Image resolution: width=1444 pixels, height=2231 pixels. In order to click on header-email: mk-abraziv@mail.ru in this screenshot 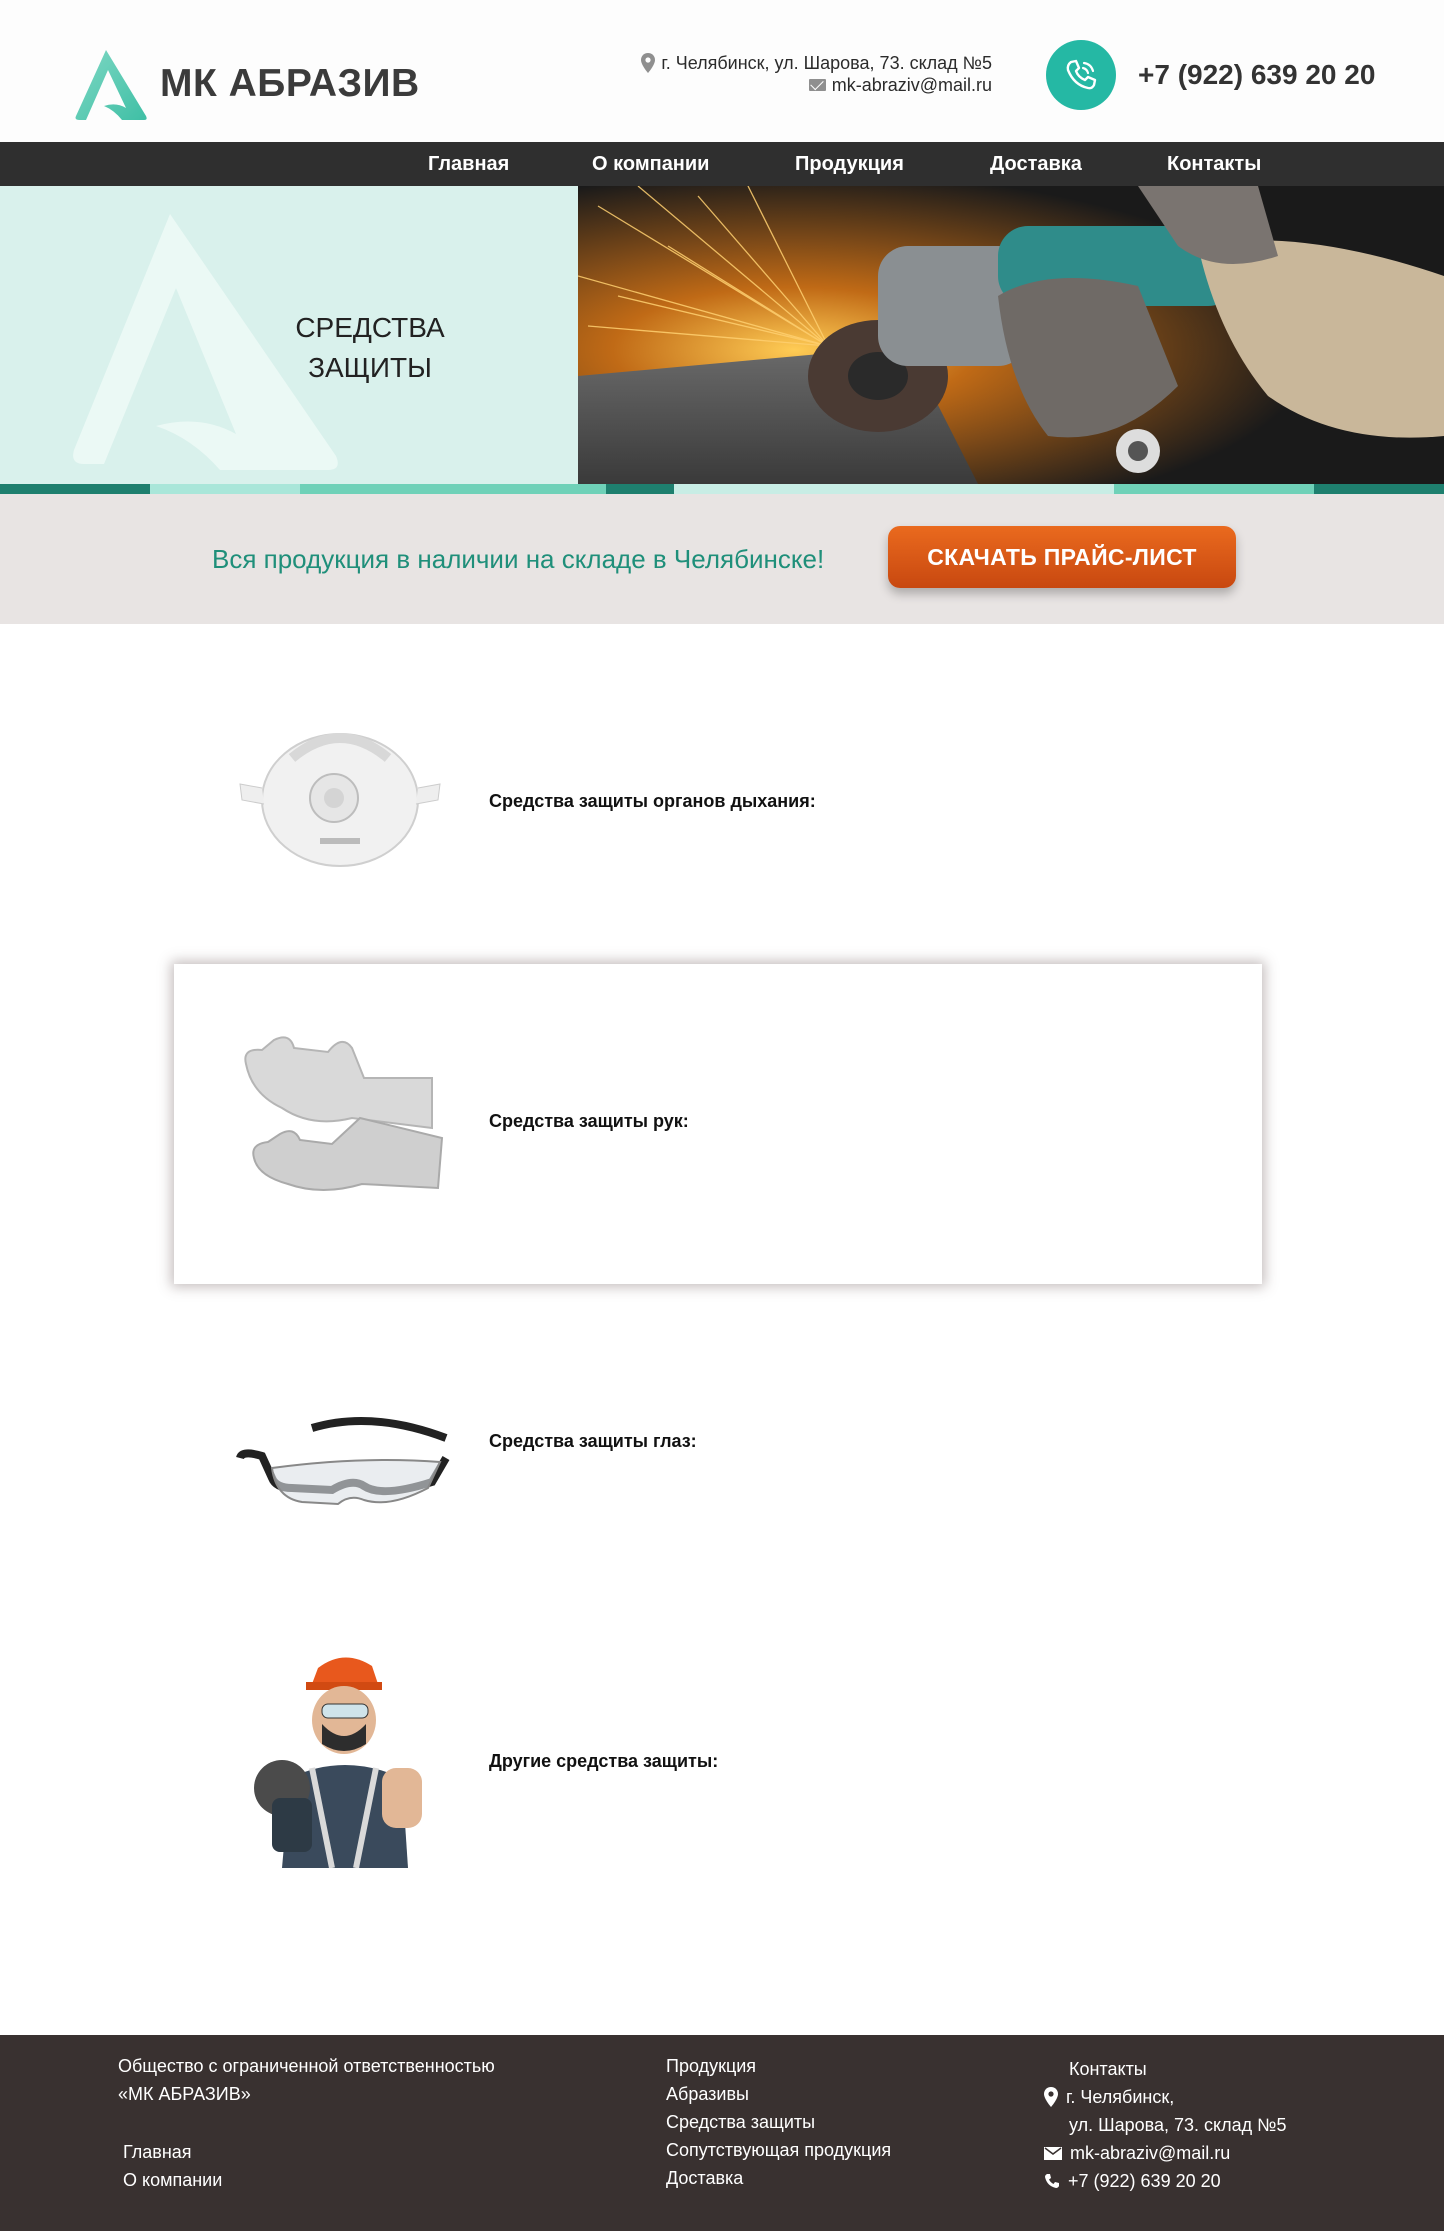, I will do `click(912, 85)`.